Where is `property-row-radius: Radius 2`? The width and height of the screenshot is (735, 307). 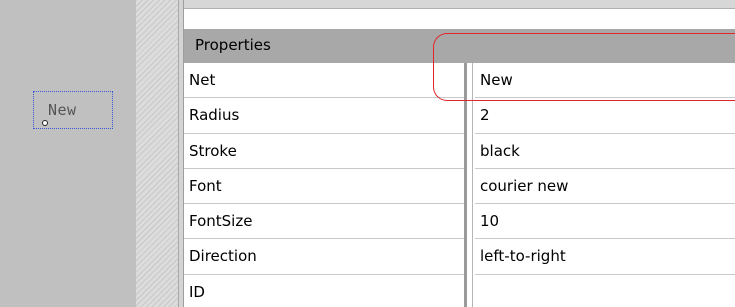 property-row-radius: Radius 2 is located at coordinates (459, 116).